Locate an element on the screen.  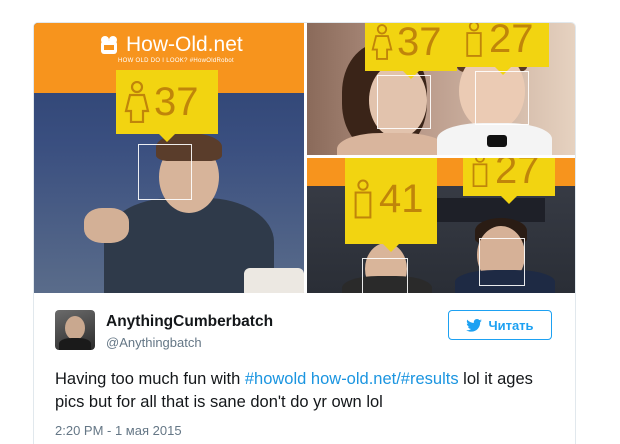
hashtag-link: #howold is located at coordinates (275, 379).